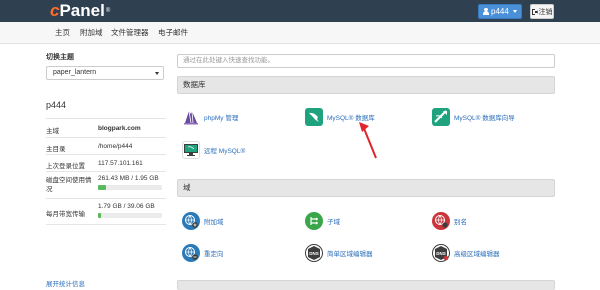 Image resolution: width=600 pixels, height=290 pixels. I want to click on dns-simple-icon: DNS, so click(314, 253).